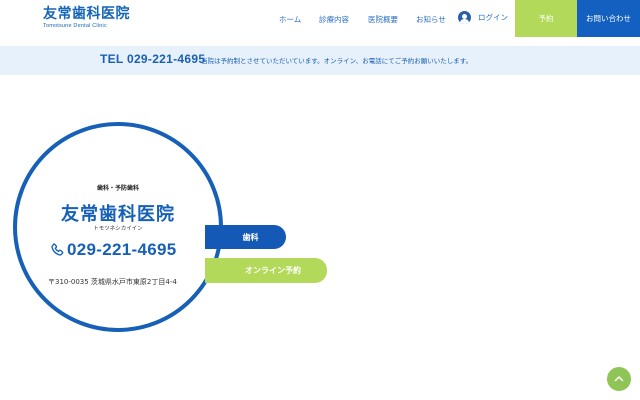 The image size is (640, 400). Describe the element at coordinates (290, 19) in the screenshot. I see `nav-home: ホーム` at that location.